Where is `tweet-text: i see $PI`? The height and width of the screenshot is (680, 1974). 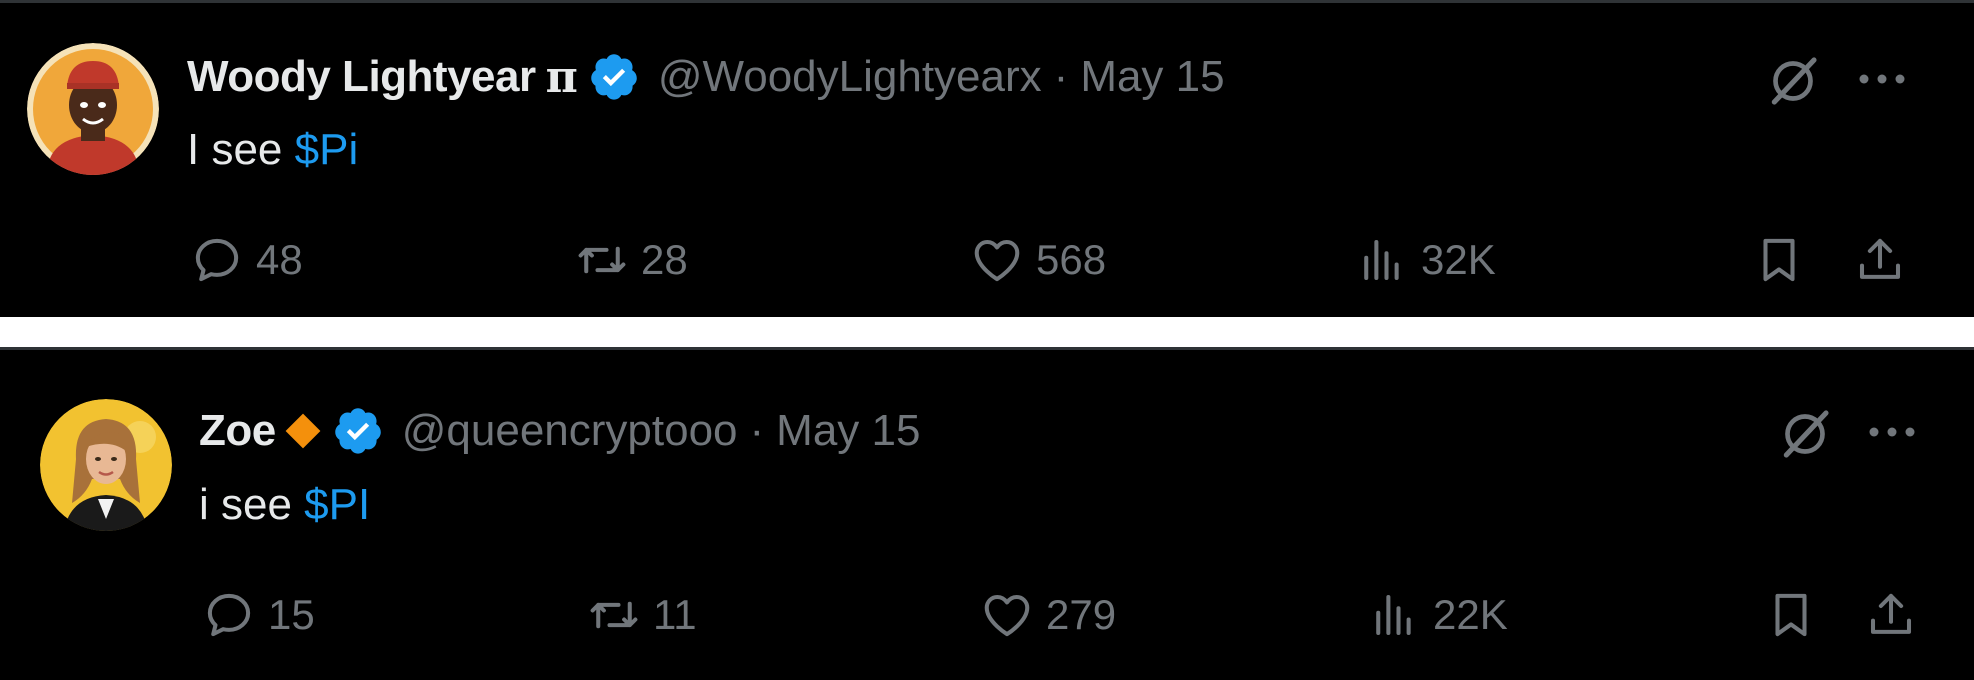 tweet-text: i see $PI is located at coordinates (284, 505).